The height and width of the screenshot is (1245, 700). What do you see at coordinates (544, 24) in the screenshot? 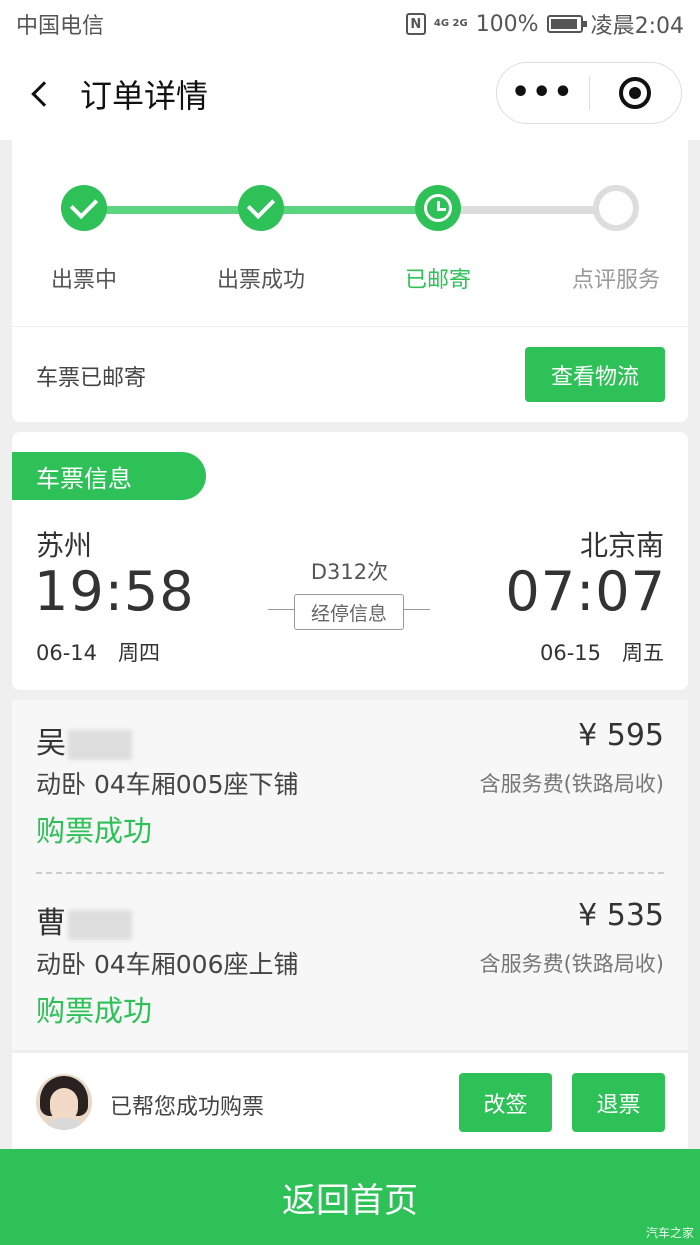
I see `status-icons: N 4G 2G 100% 凌晨2:04` at bounding box center [544, 24].